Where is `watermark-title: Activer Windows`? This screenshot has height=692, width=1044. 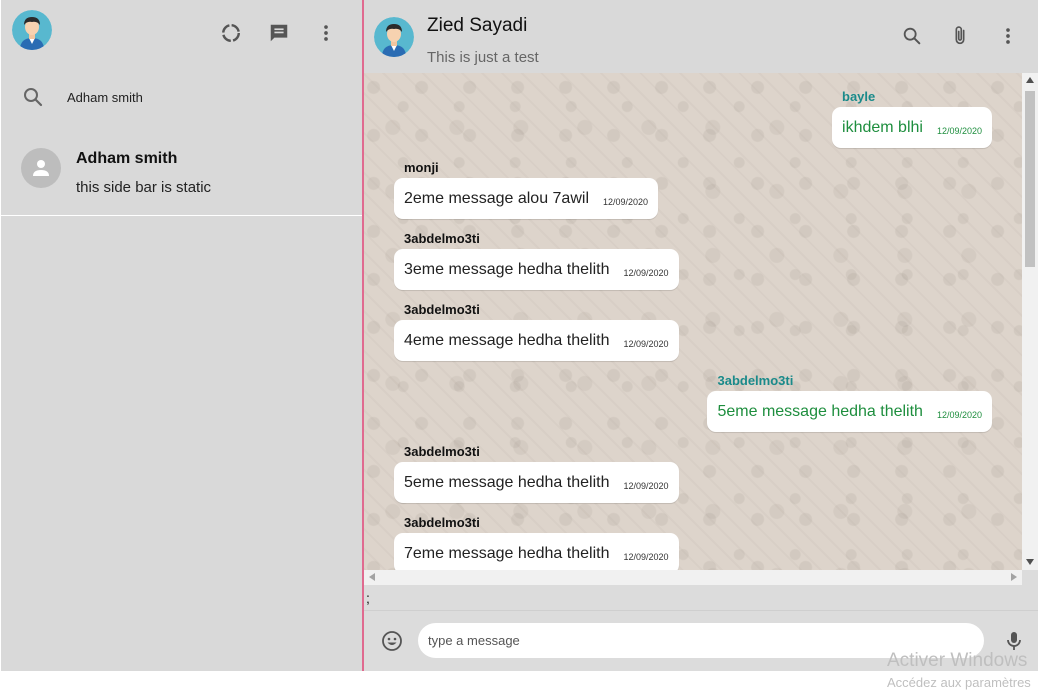
watermark-title: Activer Windows is located at coordinates (957, 660).